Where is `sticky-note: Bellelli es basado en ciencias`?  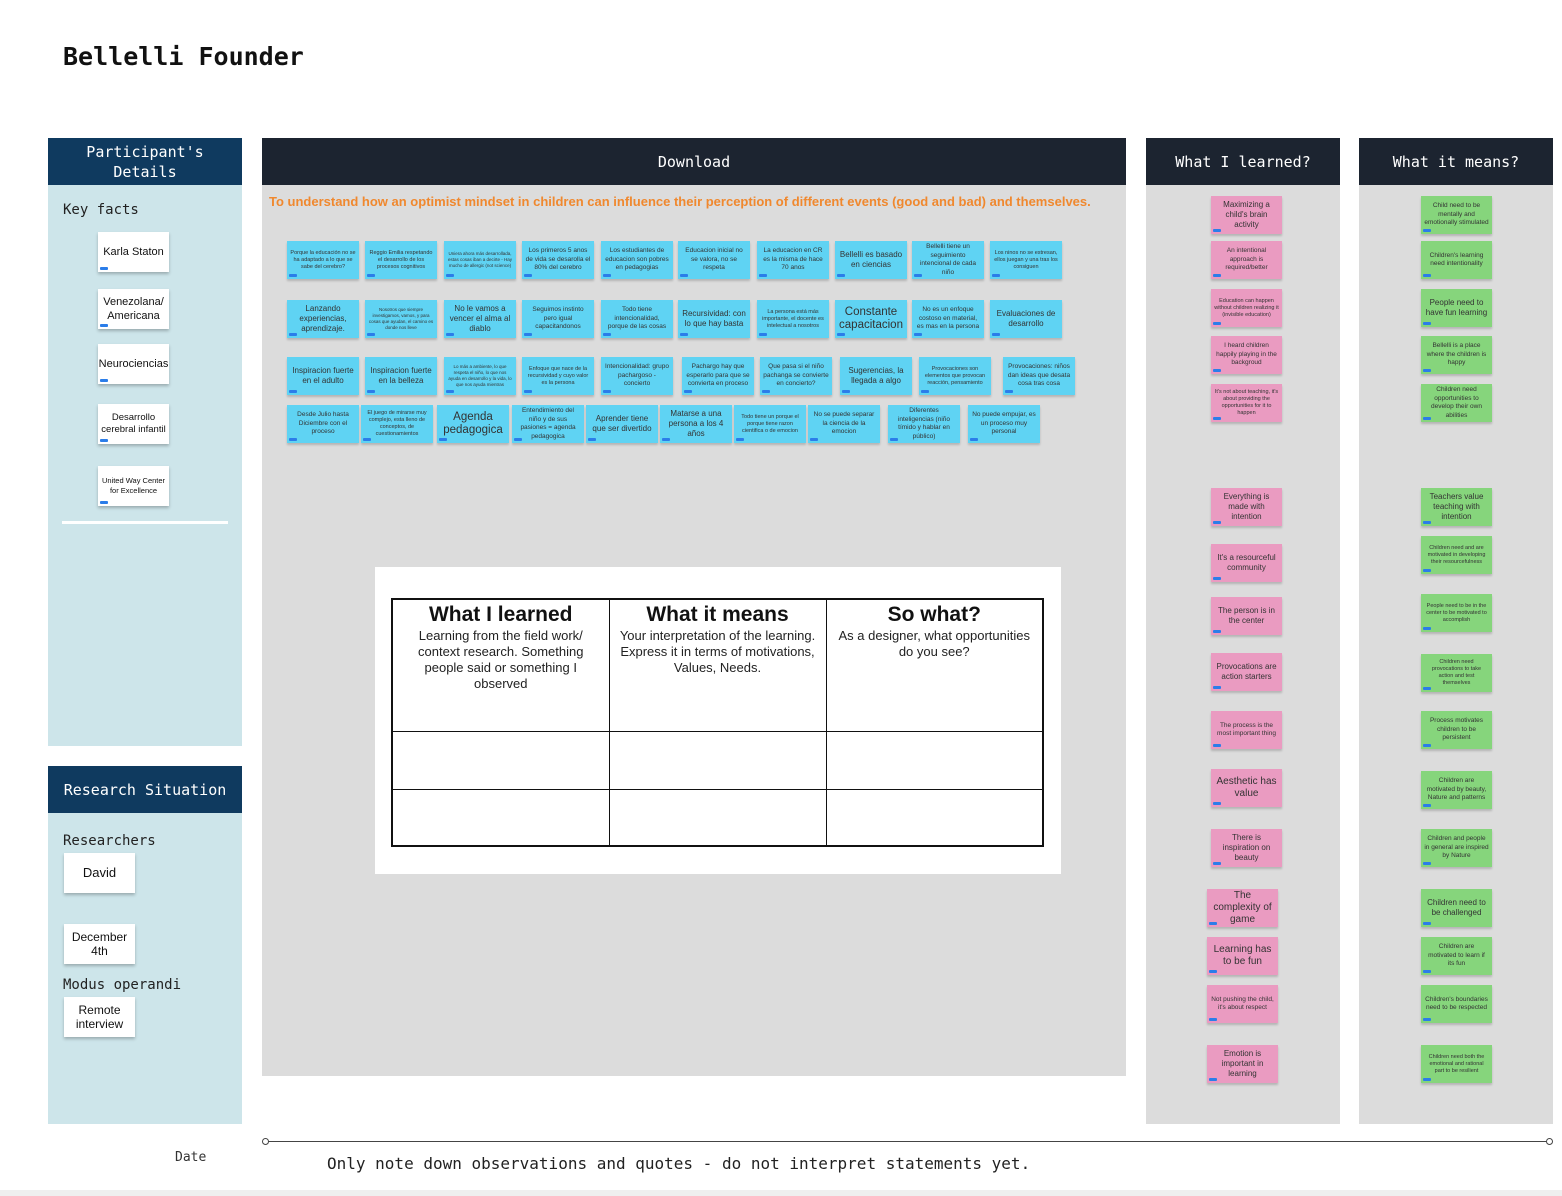 sticky-note: Bellelli es basado en ciencias is located at coordinates (871, 260).